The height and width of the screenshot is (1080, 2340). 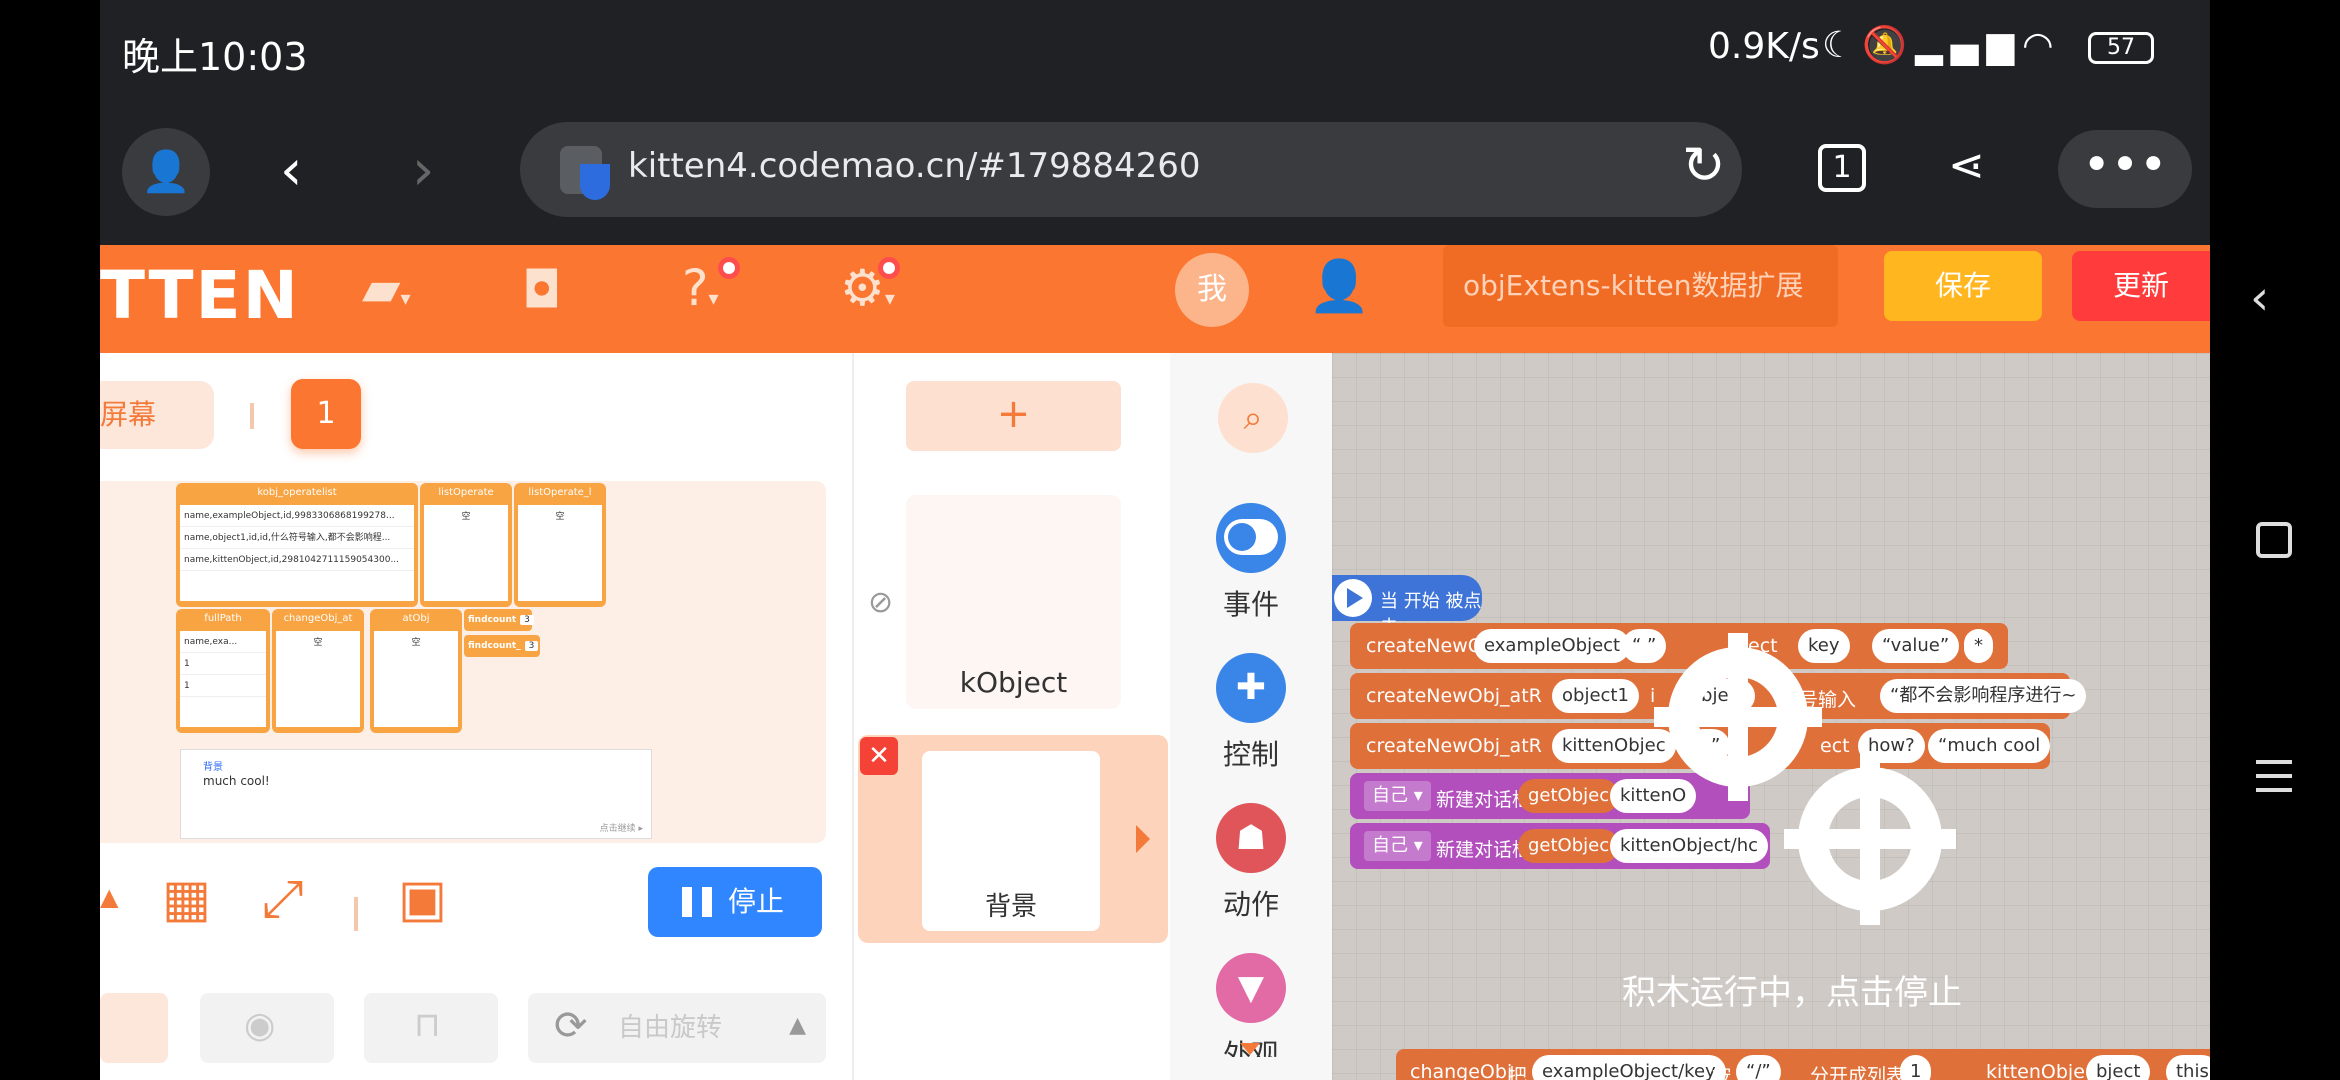 What do you see at coordinates (1424, 646) in the screenshot?
I see `block-function-name: createNewO` at bounding box center [1424, 646].